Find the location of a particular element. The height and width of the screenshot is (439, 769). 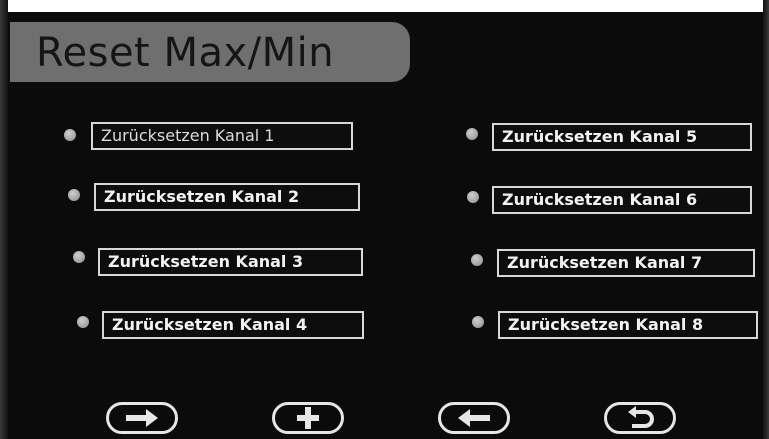

reset-channel-6-button: Zurücksetzen Kanal 6 is located at coordinates (622, 200).